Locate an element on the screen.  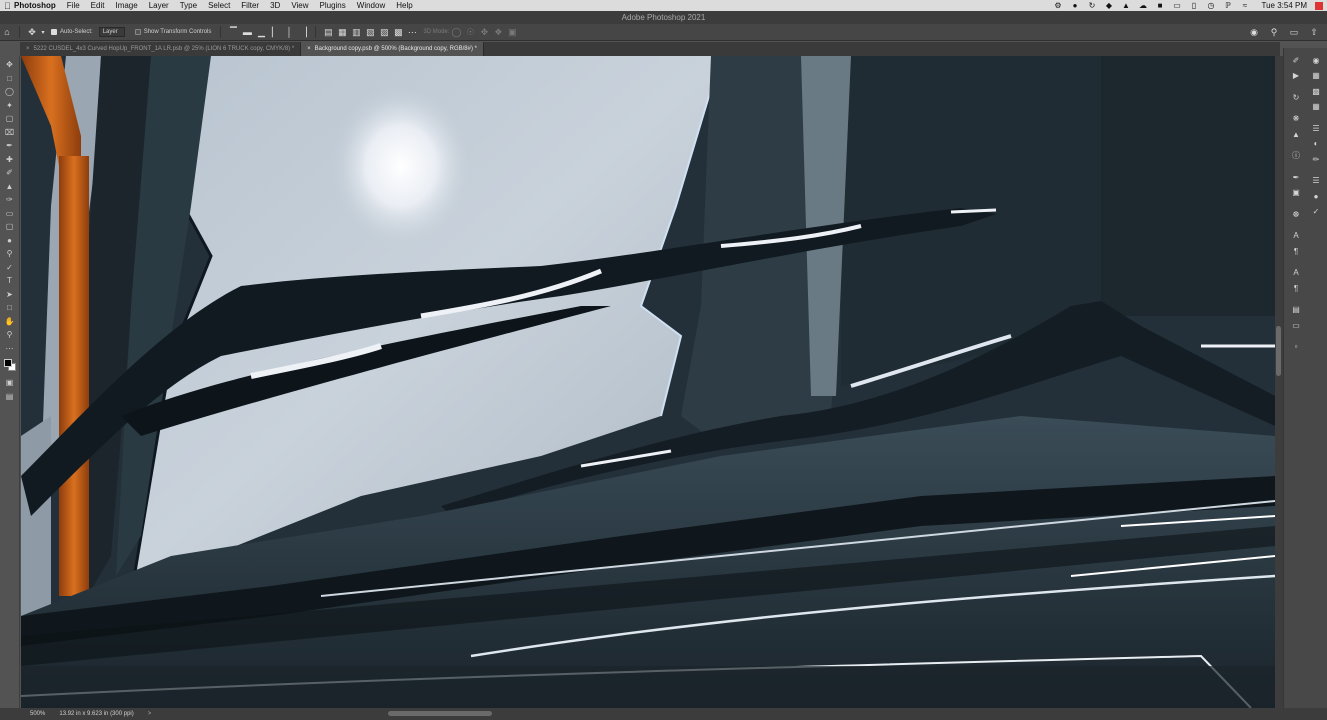
tool-presets-icon: ✒ is located at coordinates (1296, 177).